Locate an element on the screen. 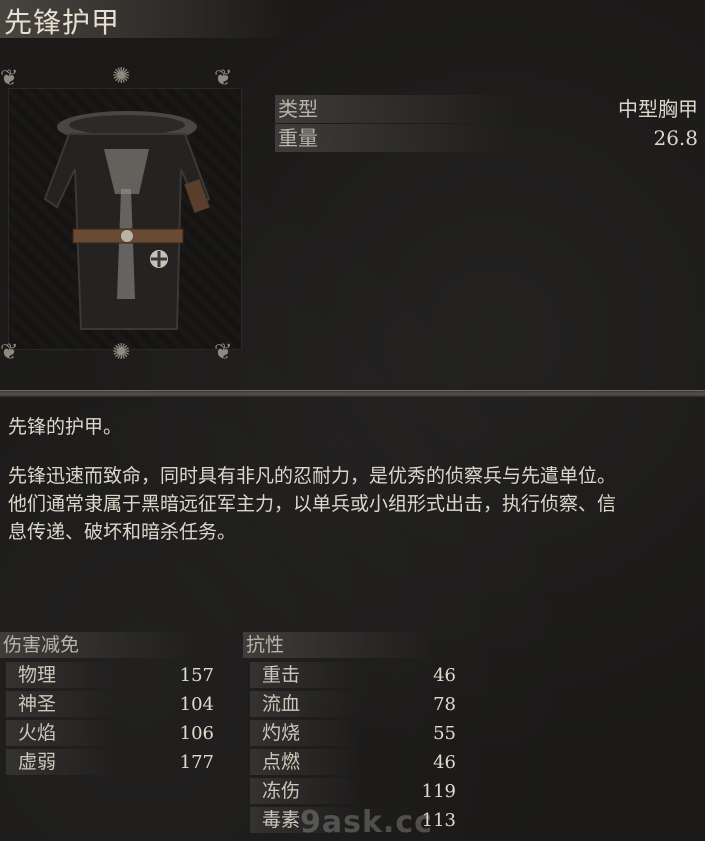  ornament-bottom-right: ❦ is located at coordinates (223, 352).